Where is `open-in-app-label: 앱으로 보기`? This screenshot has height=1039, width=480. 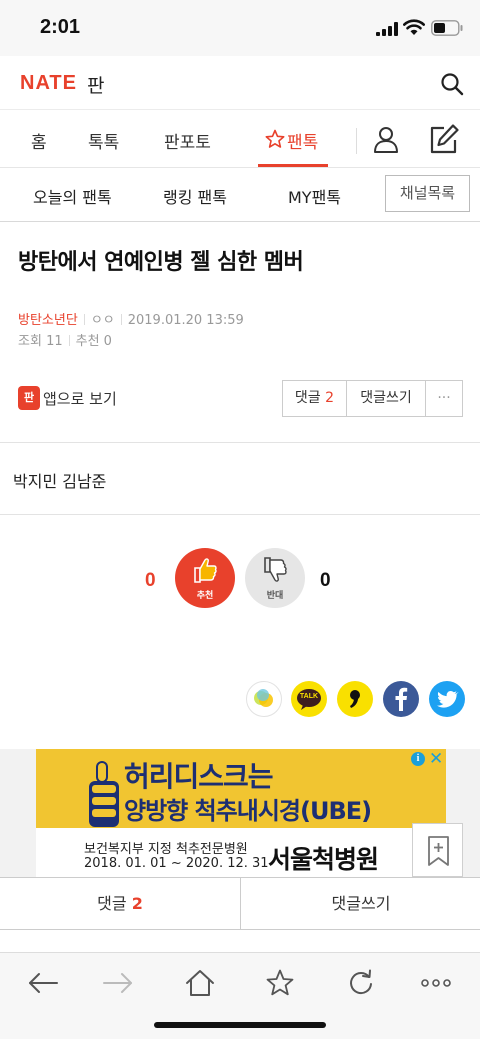
open-in-app-label: 앱으로 보기 is located at coordinates (80, 399).